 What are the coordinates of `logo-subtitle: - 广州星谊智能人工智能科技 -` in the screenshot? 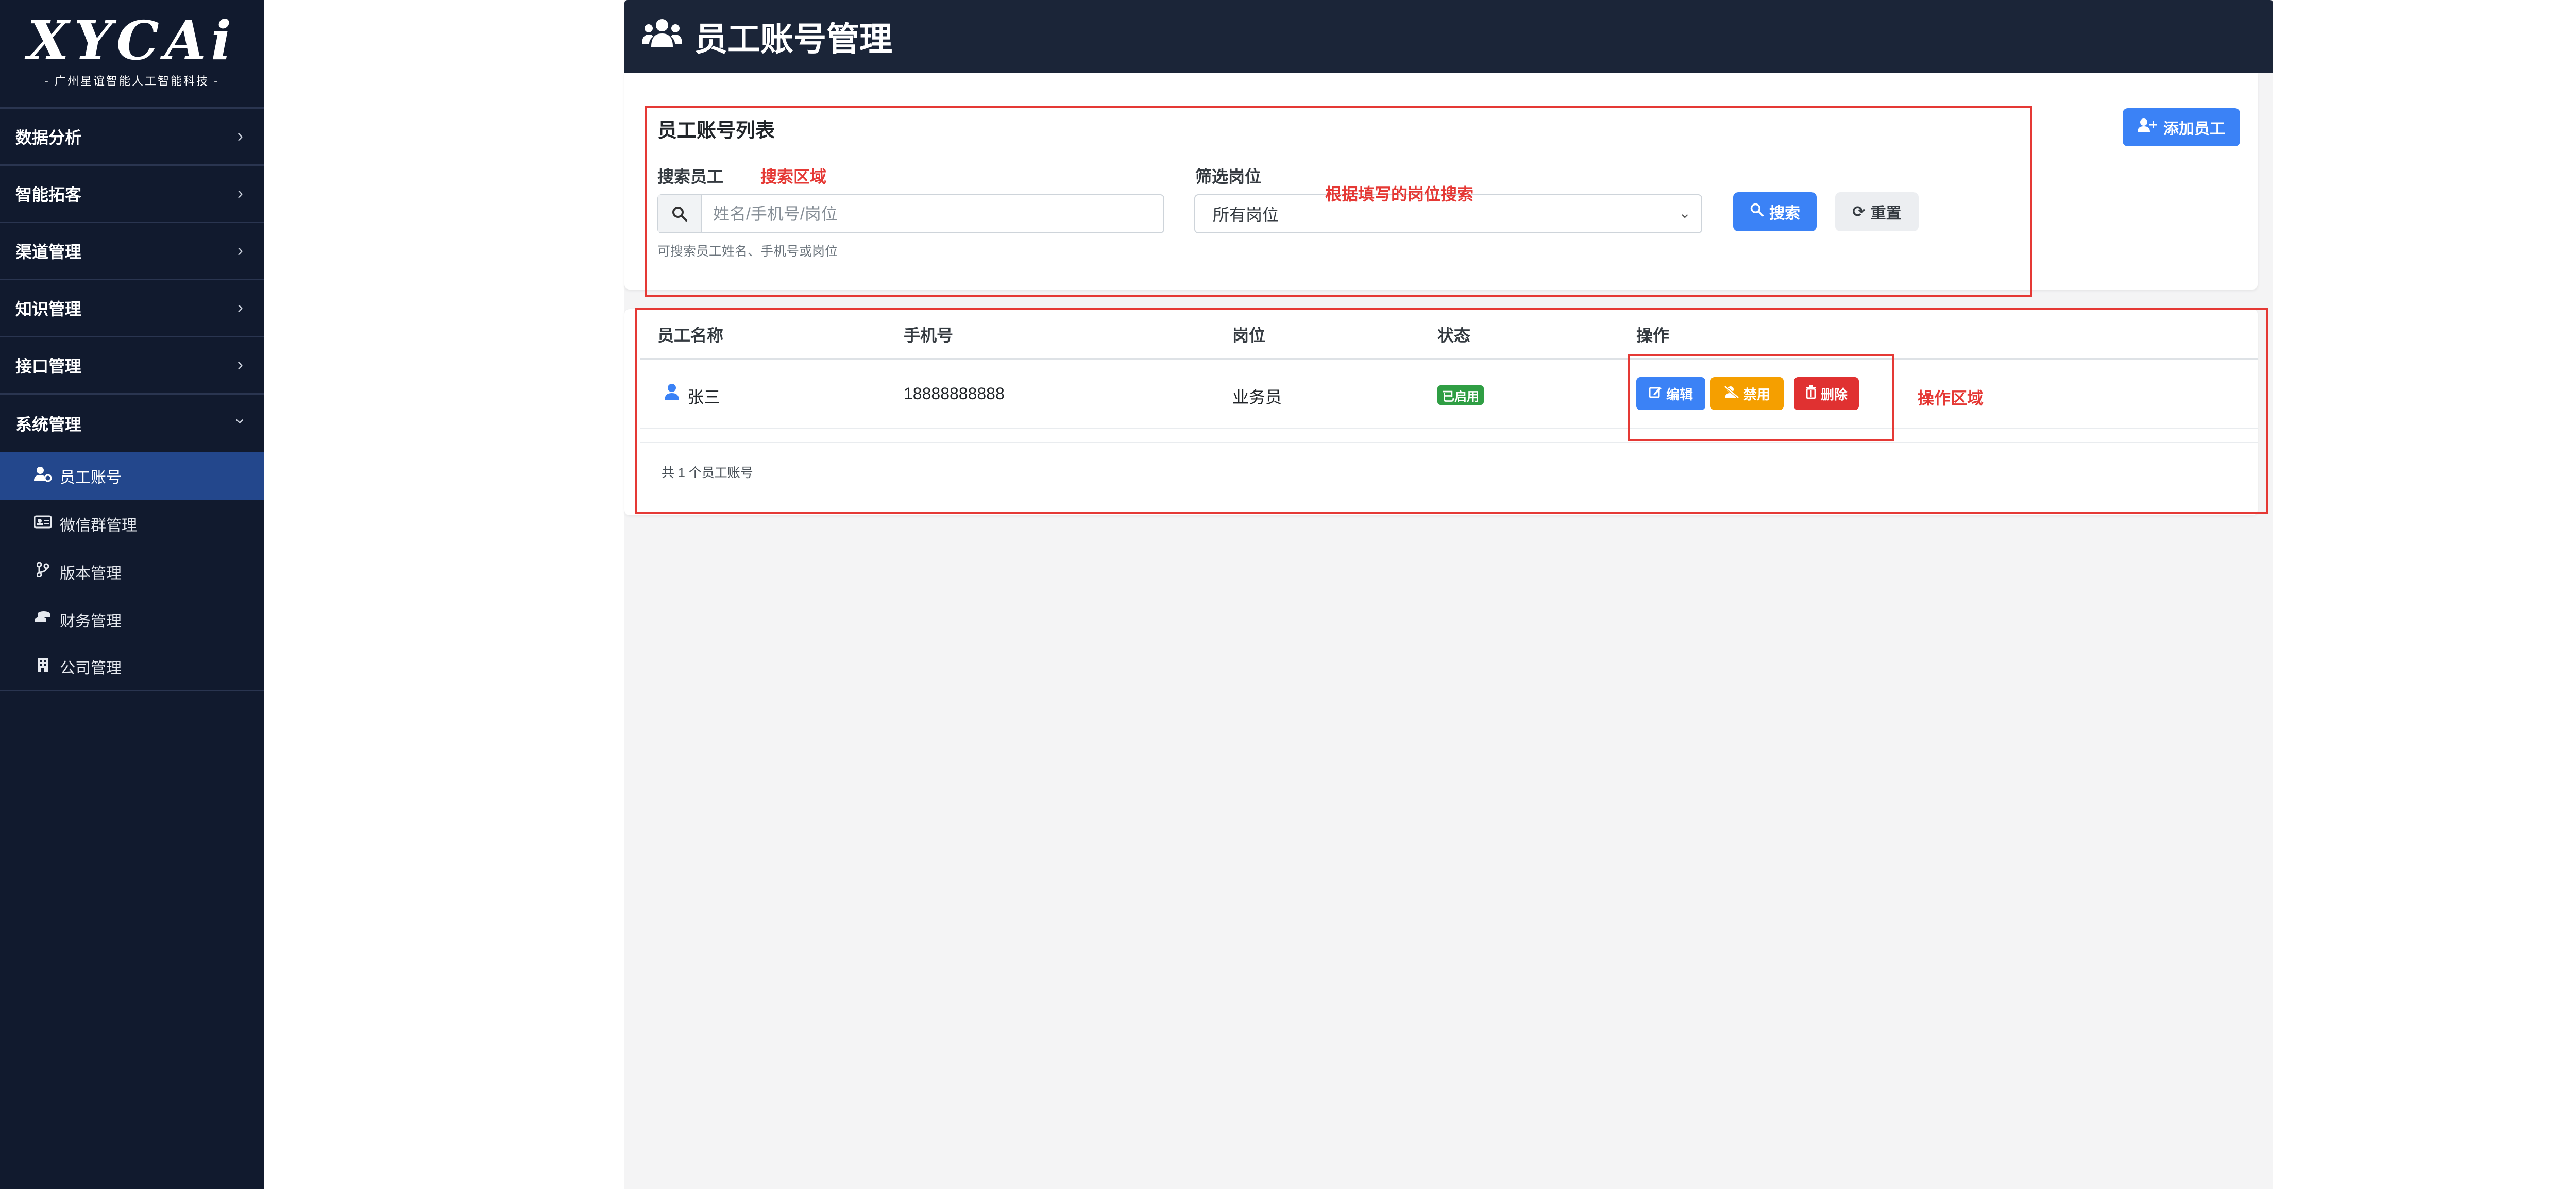 It's located at (131, 81).